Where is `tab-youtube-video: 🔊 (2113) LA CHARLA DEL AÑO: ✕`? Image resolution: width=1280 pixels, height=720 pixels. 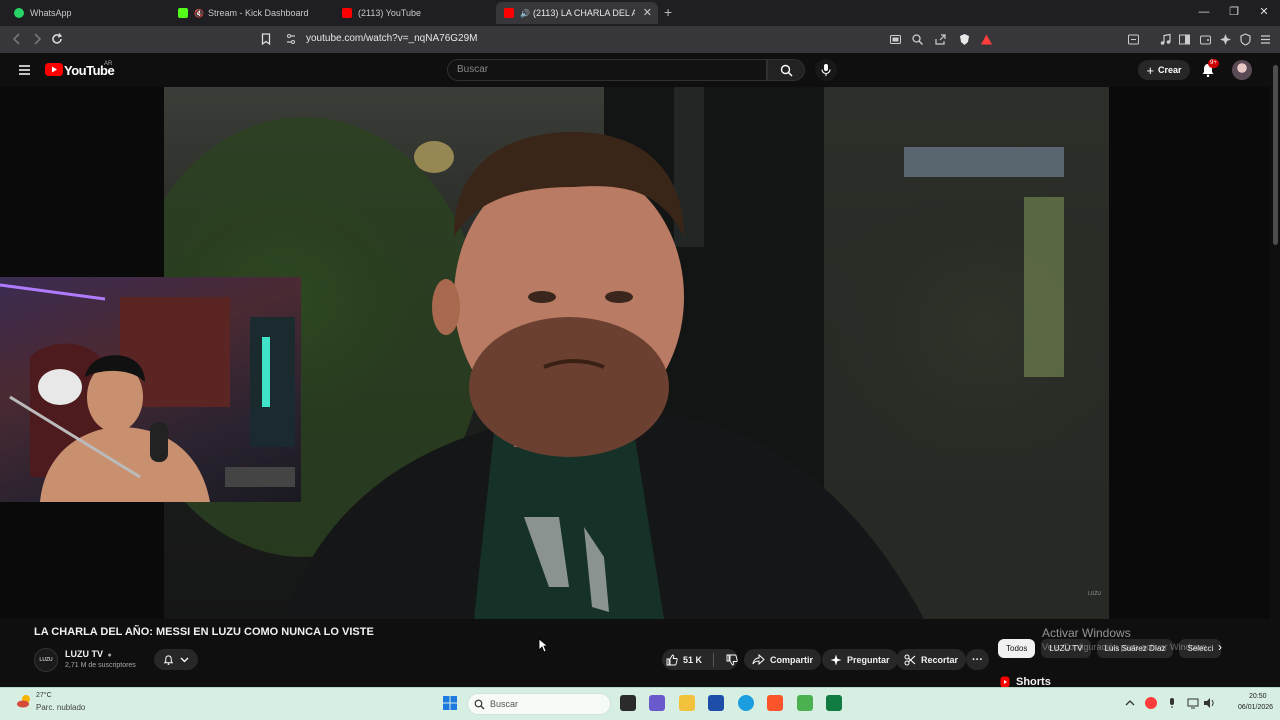 tab-youtube-video: 🔊 (2113) LA CHARLA DEL AÑO: ✕ is located at coordinates (577, 13).